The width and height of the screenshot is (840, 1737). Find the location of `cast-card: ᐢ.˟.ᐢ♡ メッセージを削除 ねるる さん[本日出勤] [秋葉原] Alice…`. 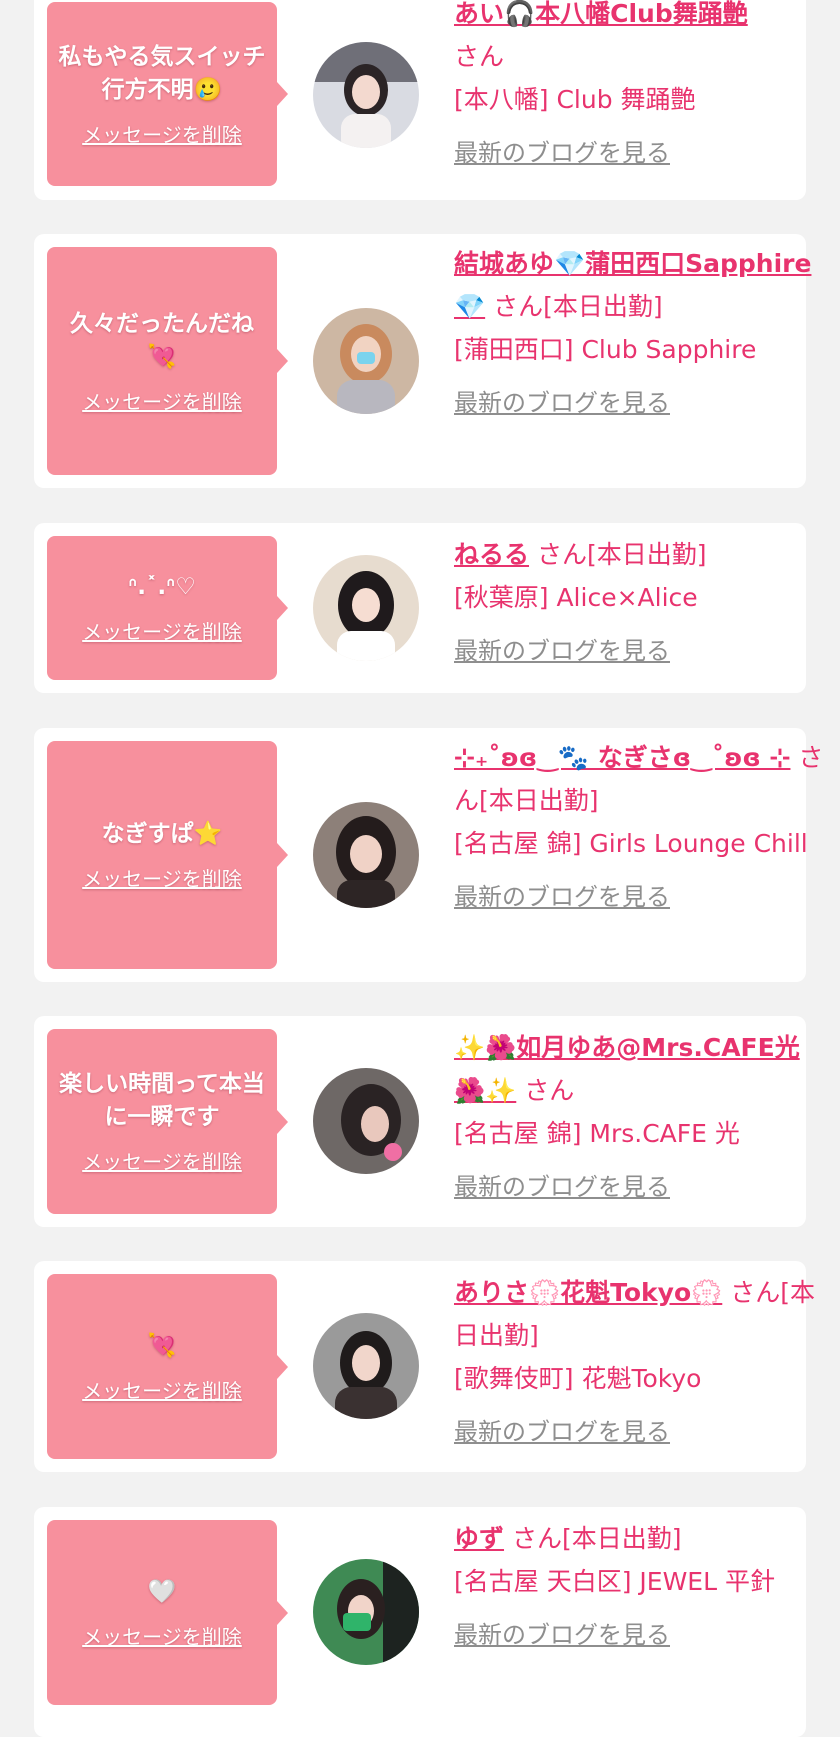

cast-card: ᐢ.˟.ᐢ♡ メッセージを削除 ねるる さん[本日出勤] [秋葉原] Alice… is located at coordinates (420, 608).